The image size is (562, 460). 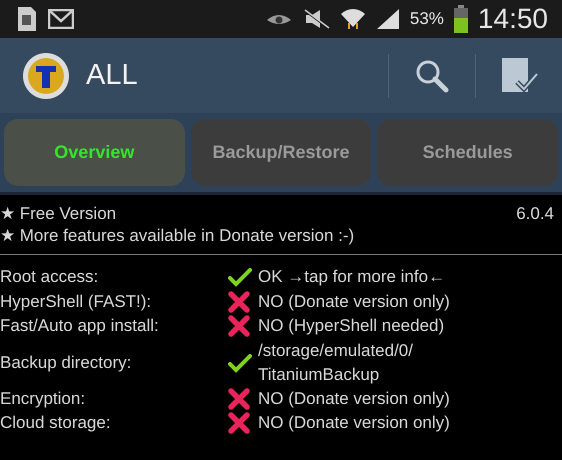 What do you see at coordinates (388, 19) in the screenshot?
I see `signal-icon` at bounding box center [388, 19].